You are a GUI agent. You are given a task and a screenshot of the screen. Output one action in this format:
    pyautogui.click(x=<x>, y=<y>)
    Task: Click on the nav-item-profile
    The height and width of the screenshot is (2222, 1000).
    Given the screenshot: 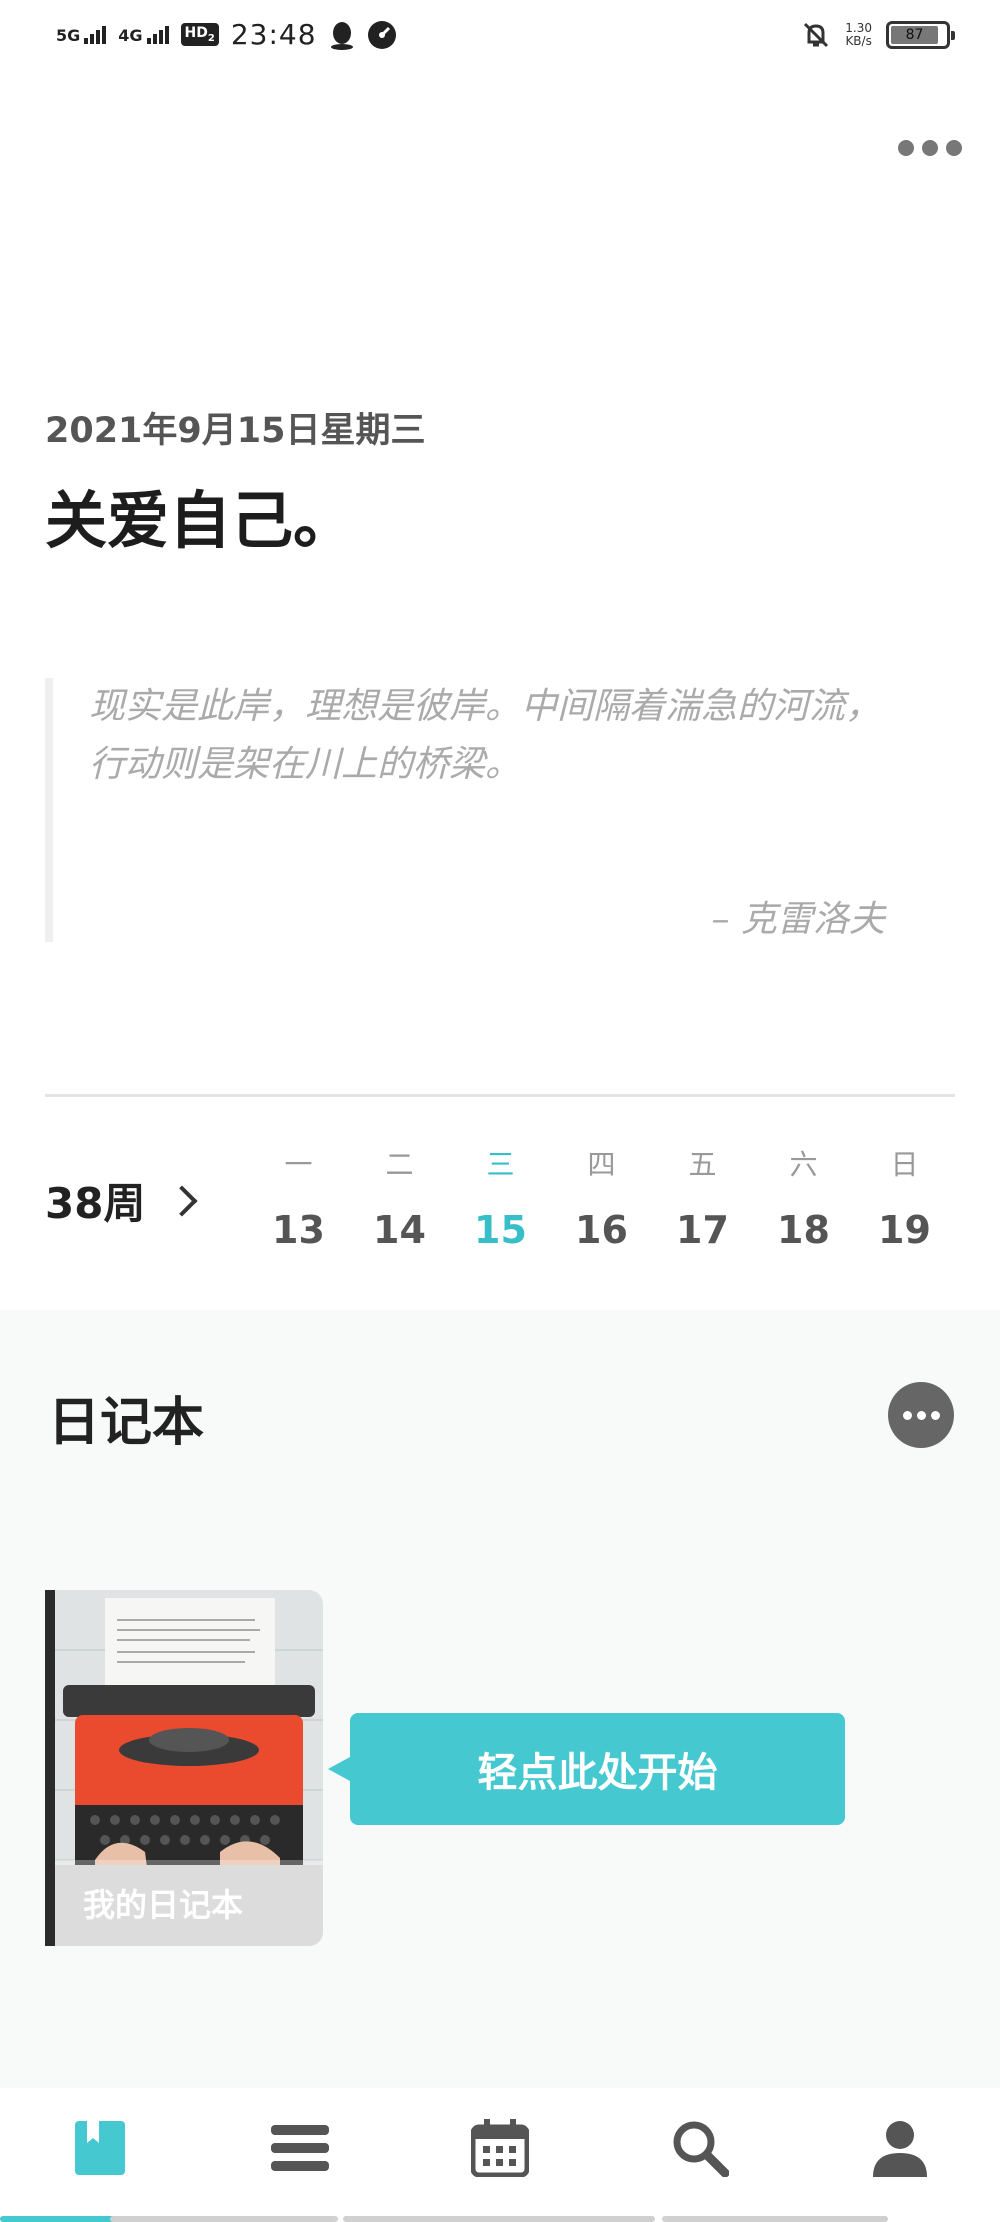 What is the action you would take?
    pyautogui.click(x=900, y=2148)
    